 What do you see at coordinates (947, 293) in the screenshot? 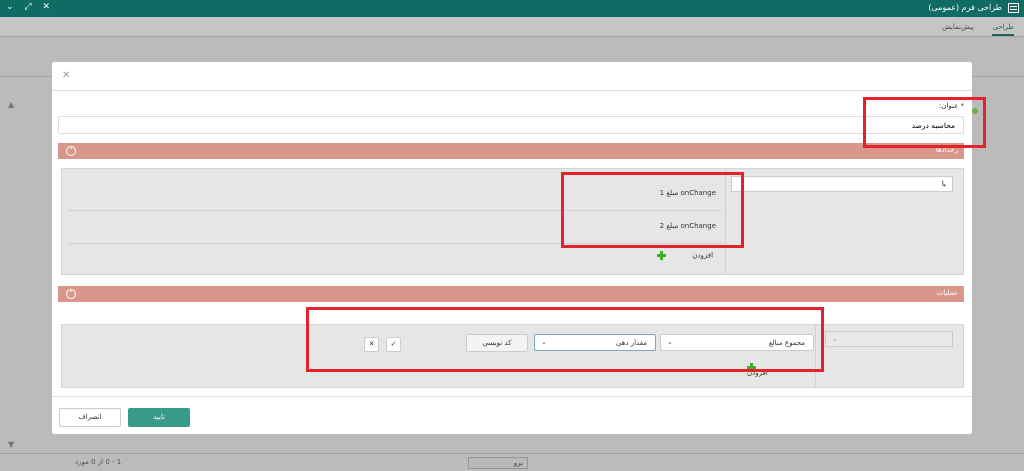
I see `operations-section-label: عملیات` at bounding box center [947, 293].